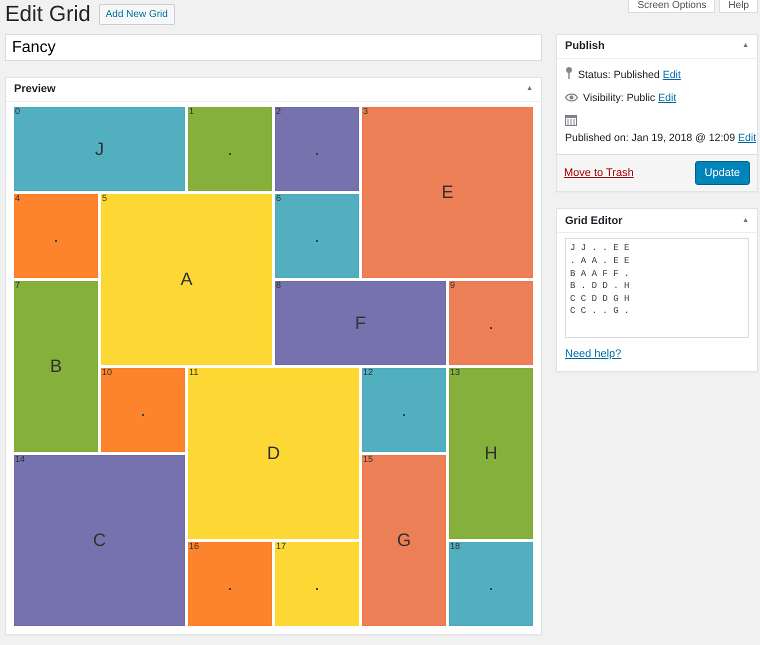 The height and width of the screenshot is (645, 760). What do you see at coordinates (186, 279) in the screenshot?
I see `item-label: A` at bounding box center [186, 279].